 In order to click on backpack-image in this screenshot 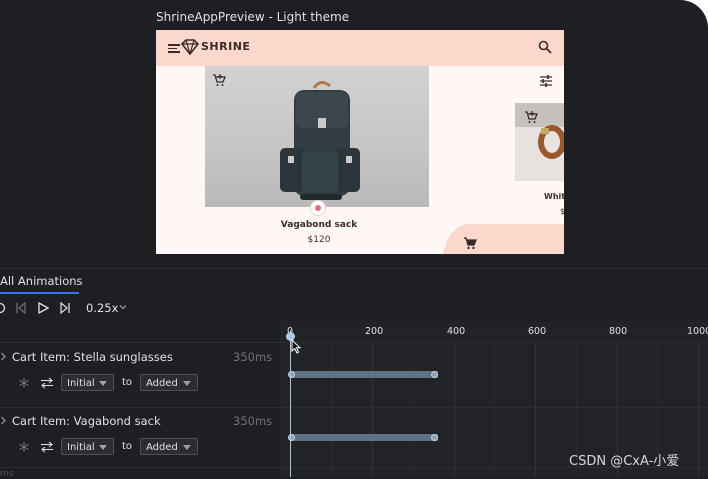, I will do `click(320, 140)`.